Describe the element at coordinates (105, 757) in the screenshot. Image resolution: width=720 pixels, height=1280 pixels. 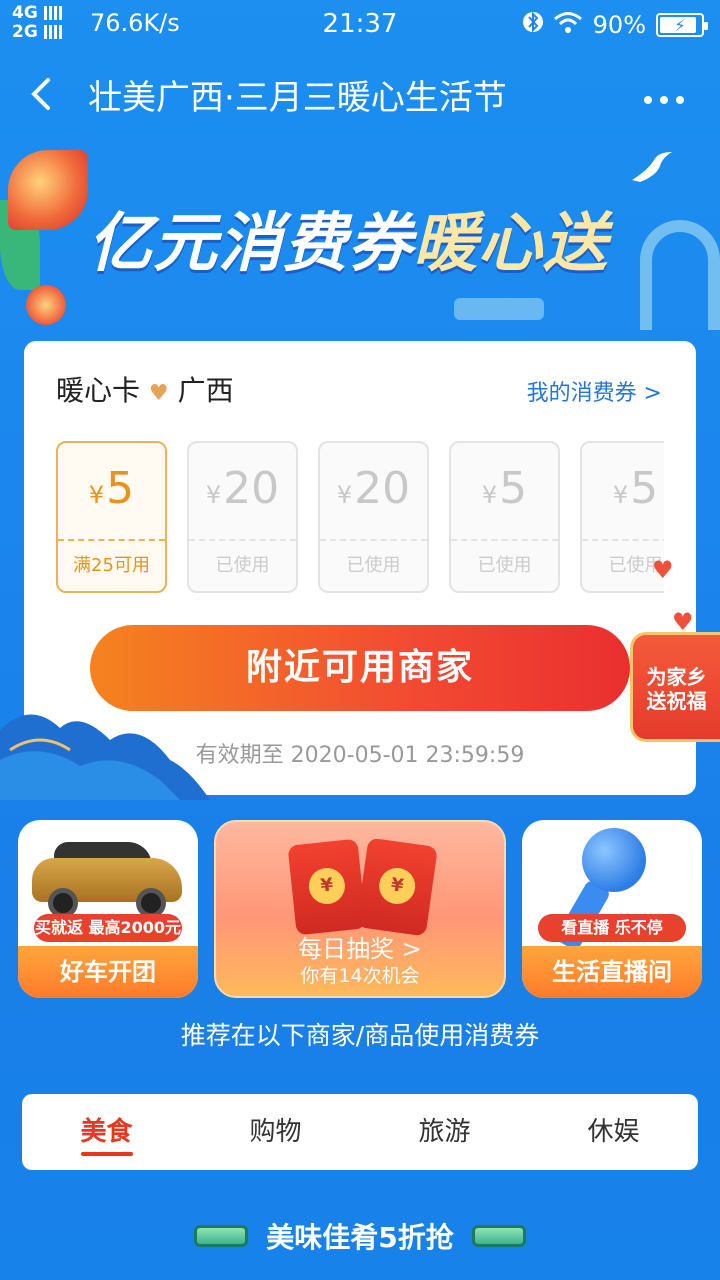
I see `mountain-decoration` at that location.